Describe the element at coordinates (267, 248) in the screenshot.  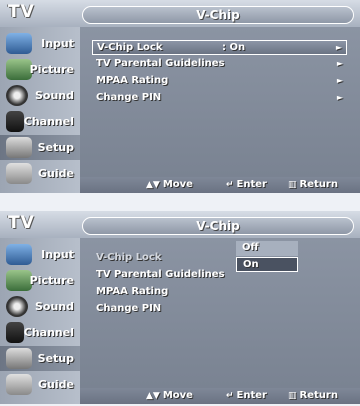
I see `option-off: Off` at that location.